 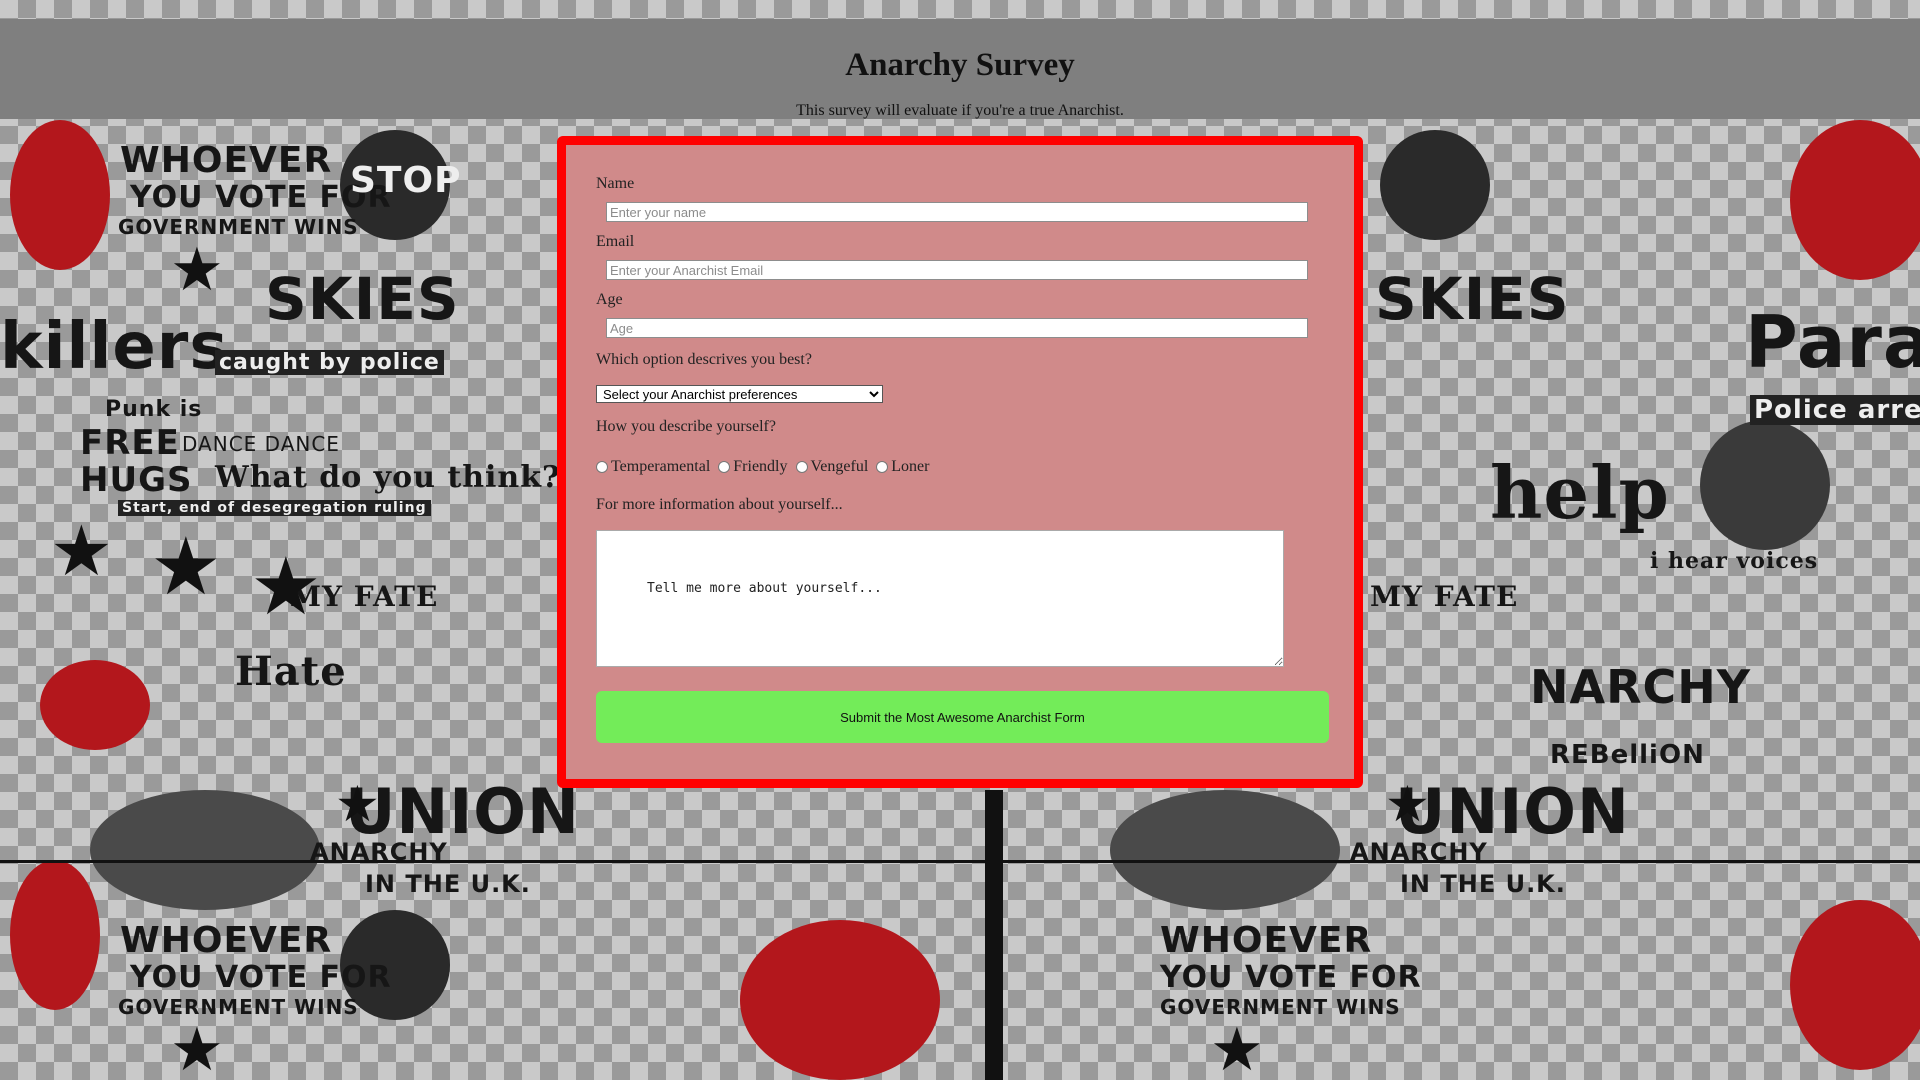 What do you see at coordinates (994, 935) in the screenshot?
I see `barbed-spike-column` at bounding box center [994, 935].